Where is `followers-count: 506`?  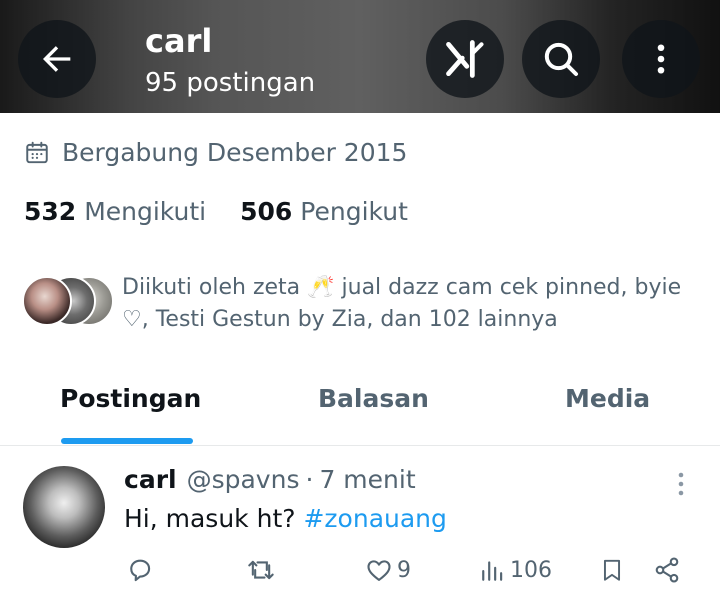
followers-count: 506 is located at coordinates (266, 211).